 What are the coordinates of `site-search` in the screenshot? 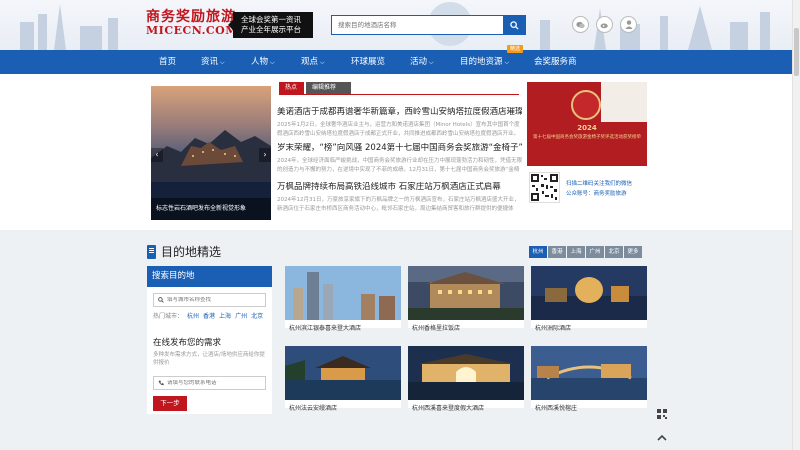 It's located at (428, 25).